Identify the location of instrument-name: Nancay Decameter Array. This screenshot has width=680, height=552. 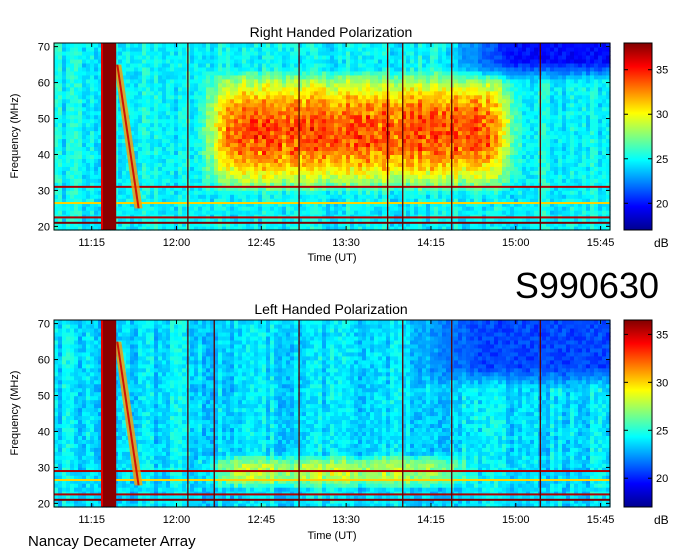
(112, 541).